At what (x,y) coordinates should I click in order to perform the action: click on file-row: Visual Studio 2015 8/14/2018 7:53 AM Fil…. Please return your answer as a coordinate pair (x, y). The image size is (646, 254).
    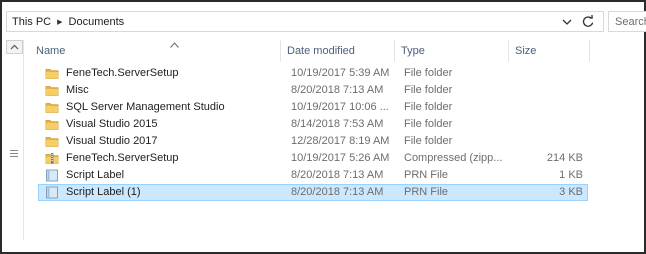
    Looking at the image, I should click on (313, 124).